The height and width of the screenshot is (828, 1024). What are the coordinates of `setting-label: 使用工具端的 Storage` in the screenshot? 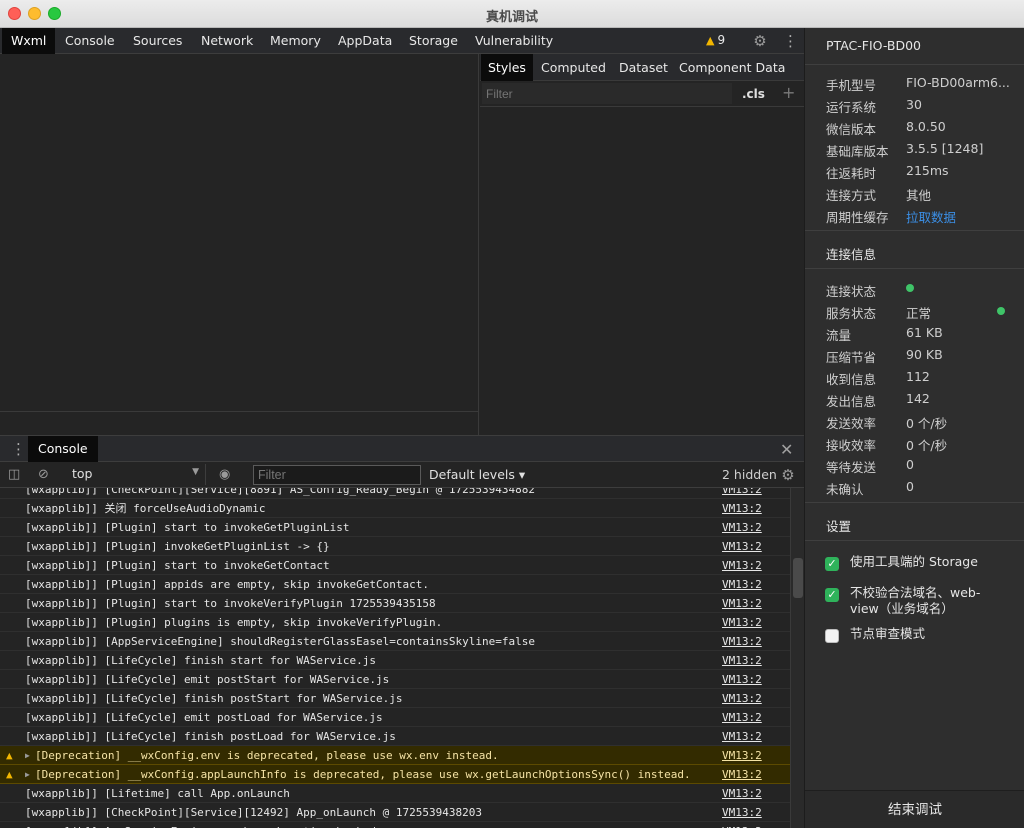 It's located at (935, 562).